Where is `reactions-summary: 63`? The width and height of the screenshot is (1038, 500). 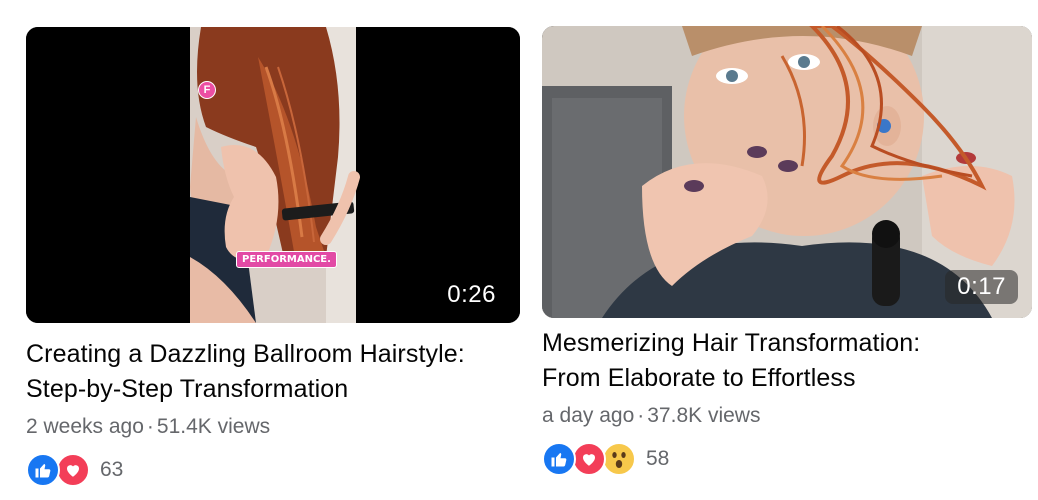 reactions-summary: 63 is located at coordinates (273, 470).